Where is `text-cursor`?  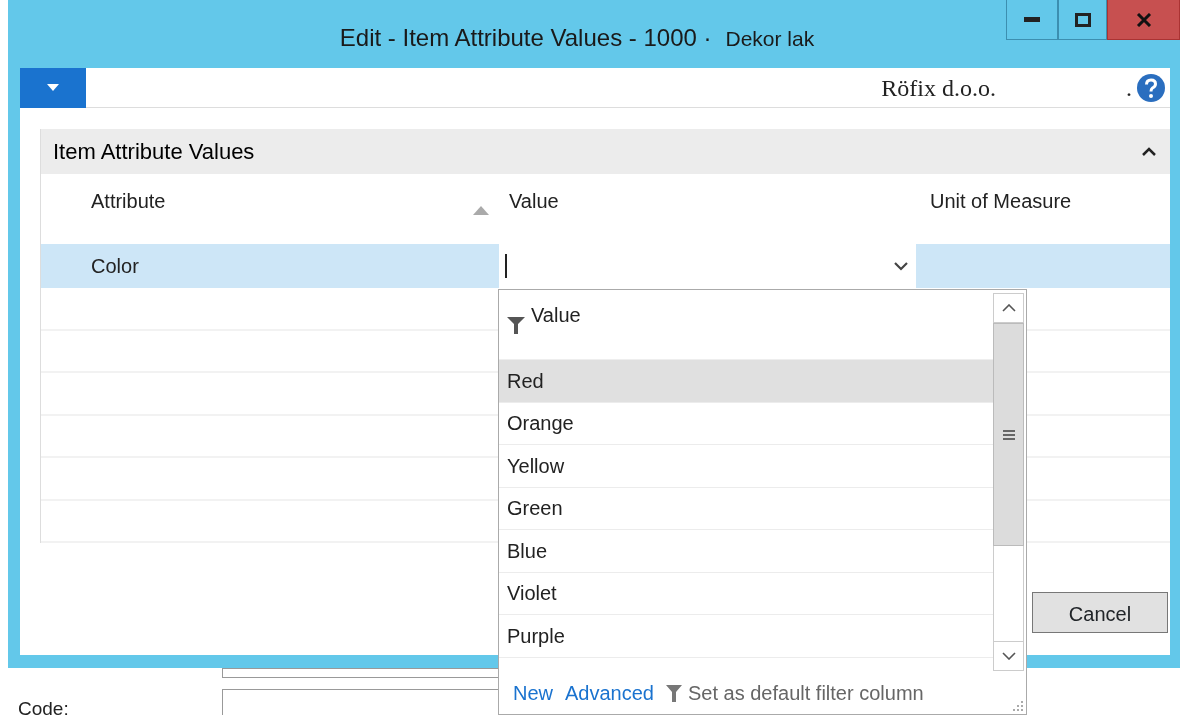 text-cursor is located at coordinates (506, 266).